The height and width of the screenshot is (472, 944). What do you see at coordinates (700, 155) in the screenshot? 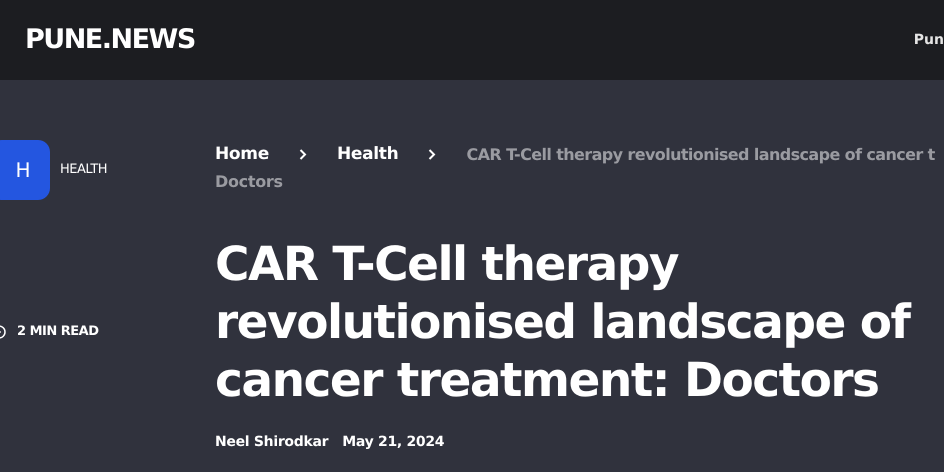
I see `breadcrumb-current: CAR T-Cell therapy revolutionised landscape of cancer t` at bounding box center [700, 155].